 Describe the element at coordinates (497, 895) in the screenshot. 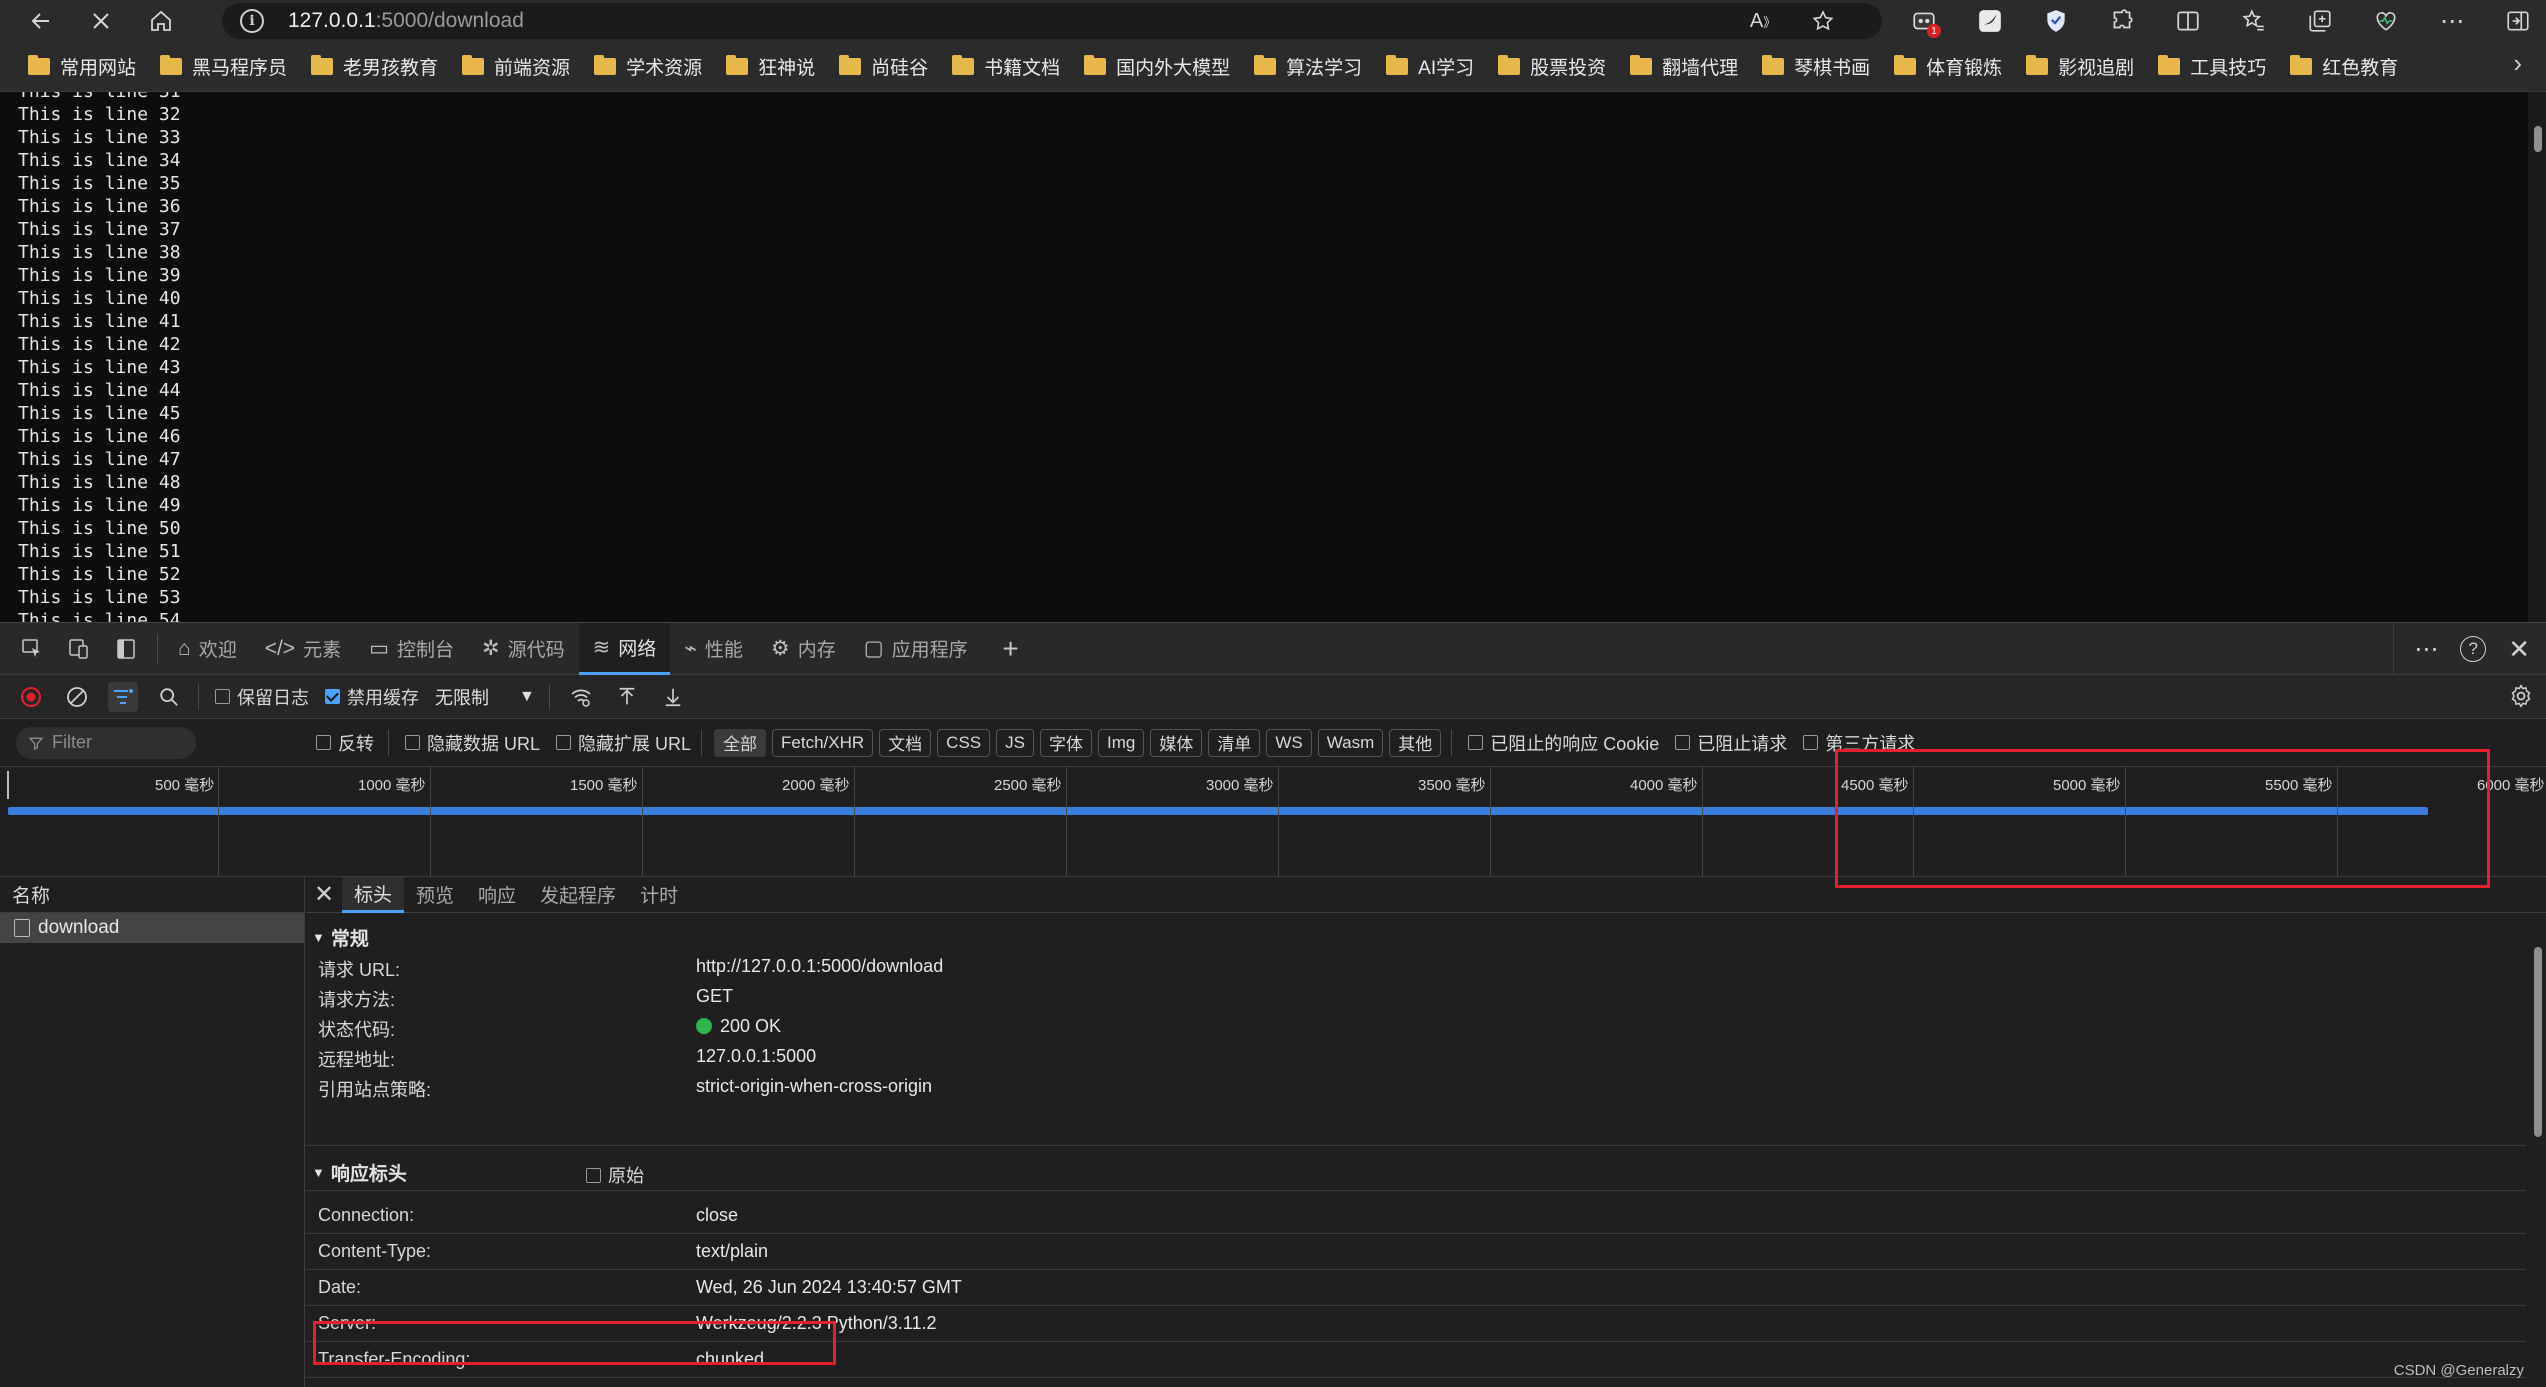

I see `tab-response: 响应` at that location.